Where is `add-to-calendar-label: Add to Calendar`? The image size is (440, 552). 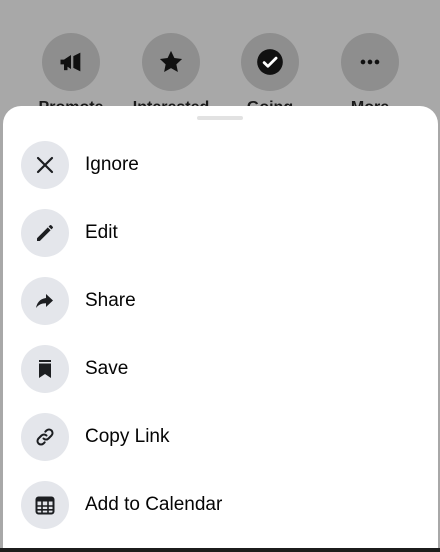
add-to-calendar-label: Add to Calendar is located at coordinates (154, 504).